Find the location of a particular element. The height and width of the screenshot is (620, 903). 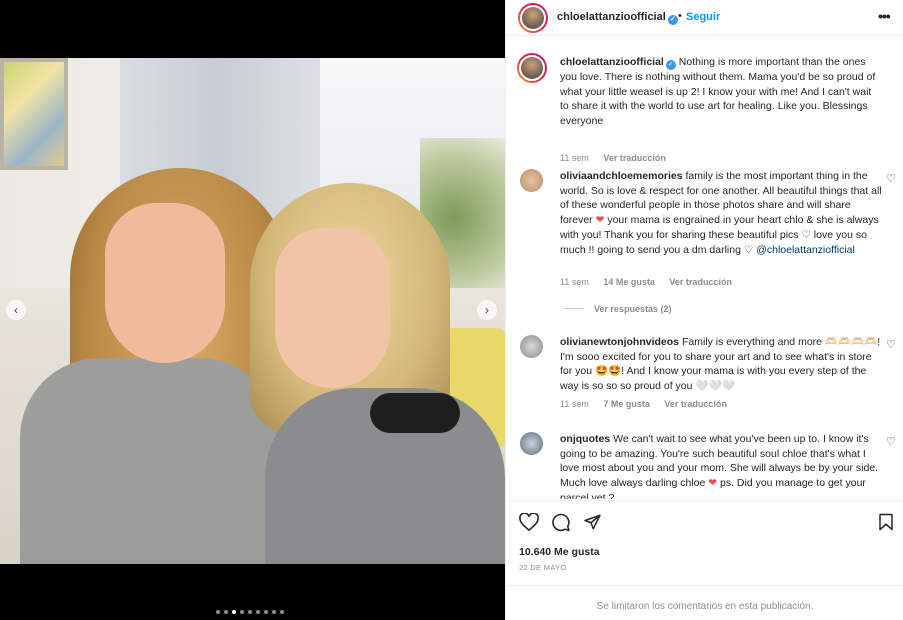

comment-username: olivianewtonjohnvideos is located at coordinates (619, 342).